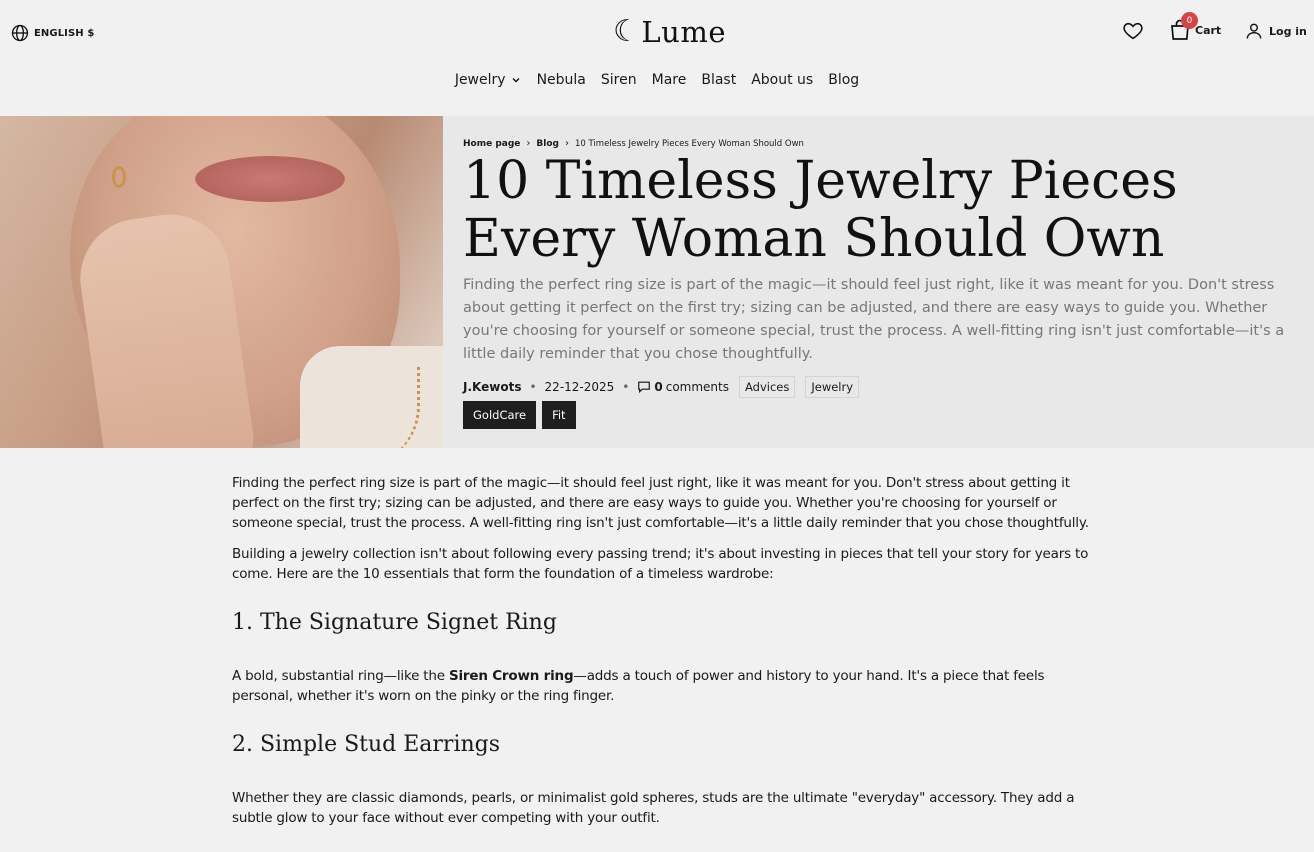 This screenshot has height=852, width=1314. I want to click on user-icon, so click(1254, 31).